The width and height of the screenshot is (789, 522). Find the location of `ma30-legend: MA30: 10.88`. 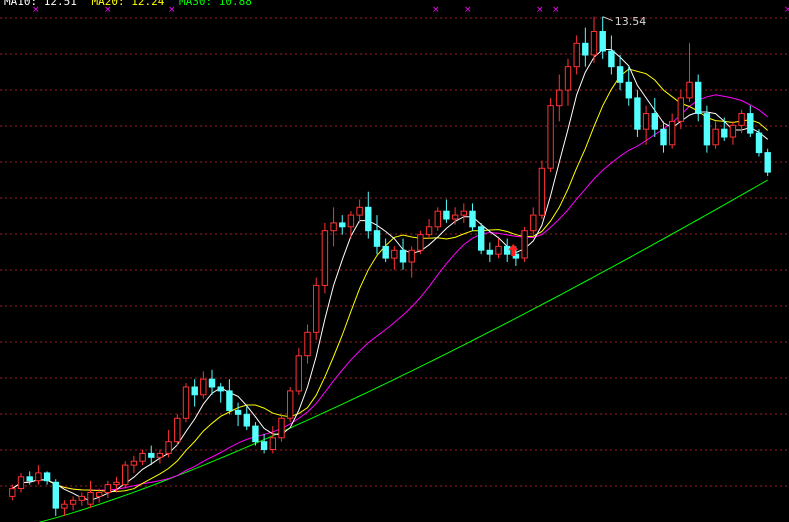

ma30-legend: MA30: 10.88 is located at coordinates (215, 4).